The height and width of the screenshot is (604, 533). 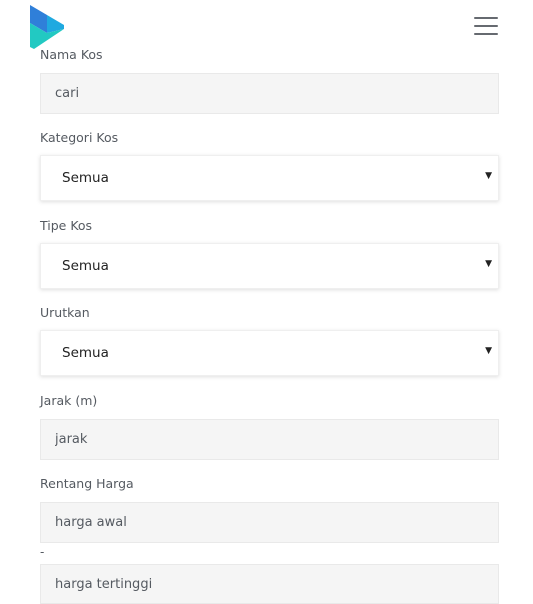 I want to click on jarak-input, so click(x=269, y=439).